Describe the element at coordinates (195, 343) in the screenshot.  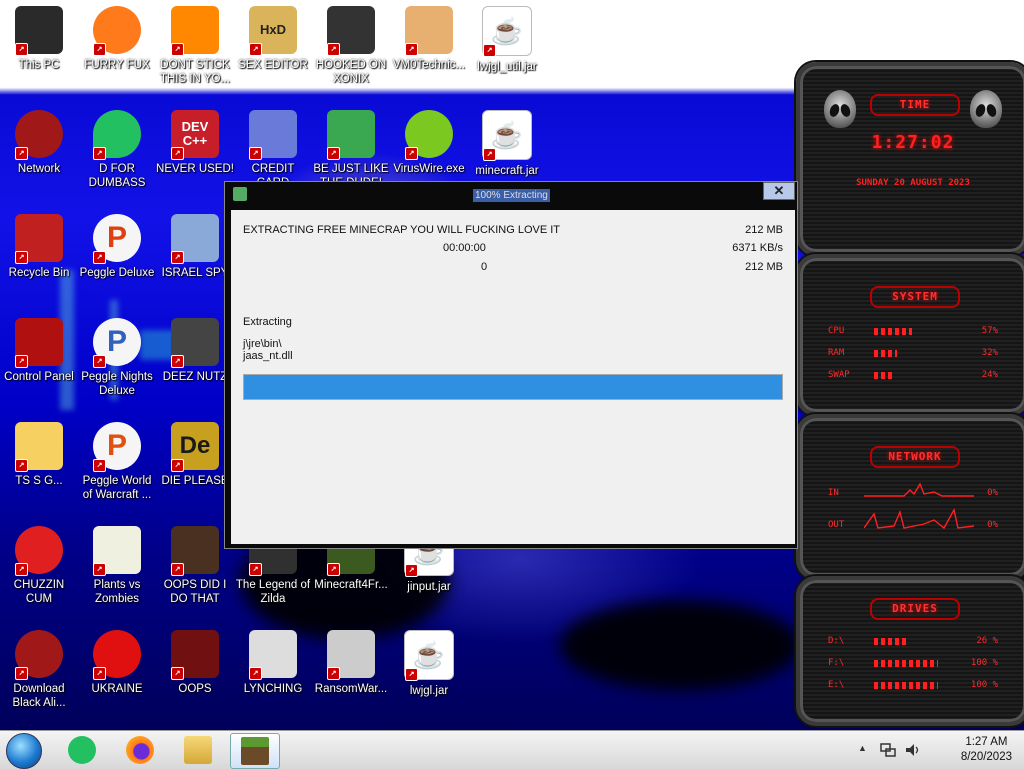
I see `windows-stack-icon: ↗` at that location.